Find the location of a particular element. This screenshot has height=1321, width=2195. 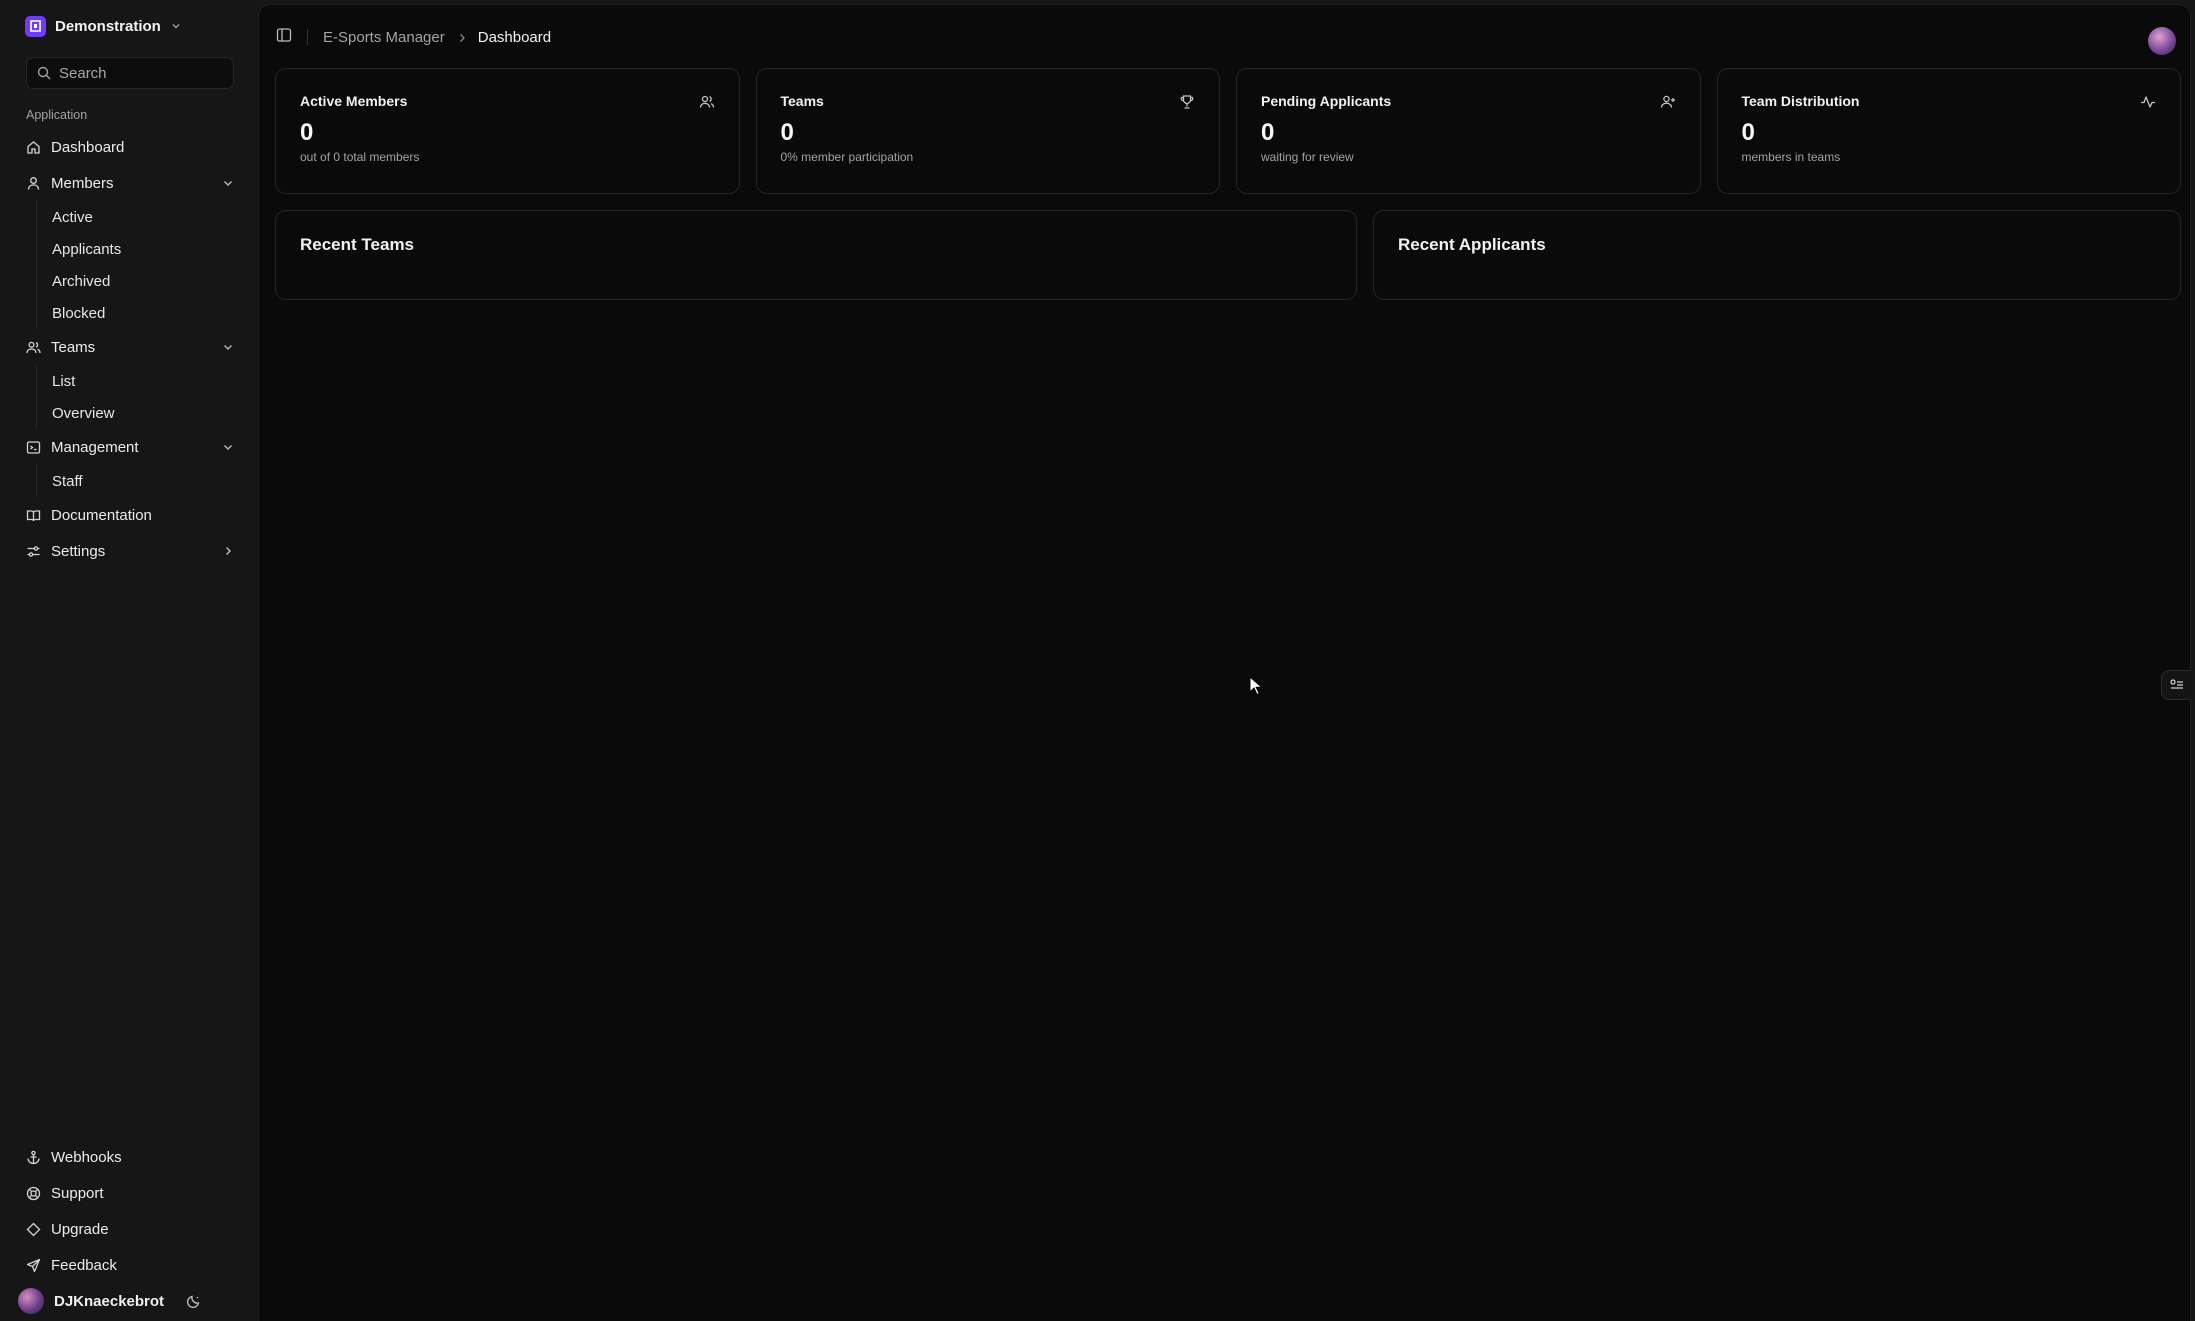

teams-submenu: List Overview is located at coordinates (147, 397).